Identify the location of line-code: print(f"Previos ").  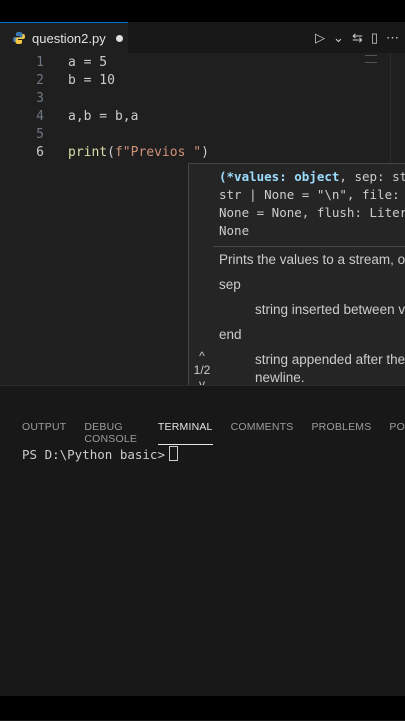
(138, 152).